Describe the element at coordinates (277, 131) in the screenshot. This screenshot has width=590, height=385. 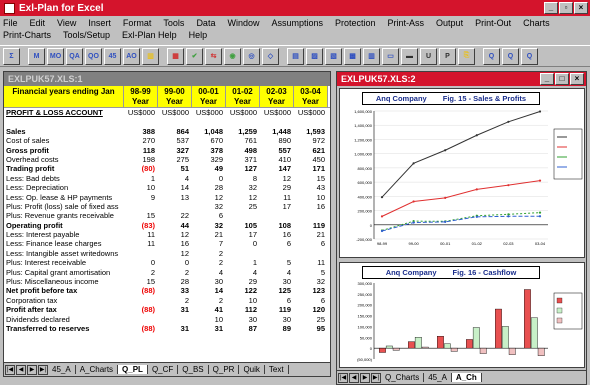
I see `cell: 1,448` at that location.